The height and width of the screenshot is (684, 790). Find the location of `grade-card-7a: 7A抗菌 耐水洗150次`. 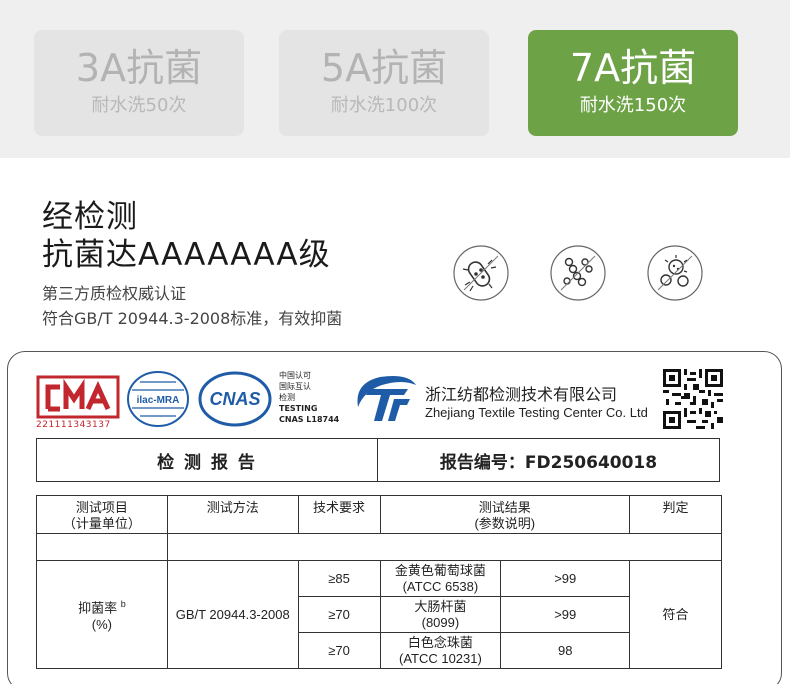

grade-card-7a: 7A抗菌 耐水洗150次 is located at coordinates (633, 83).